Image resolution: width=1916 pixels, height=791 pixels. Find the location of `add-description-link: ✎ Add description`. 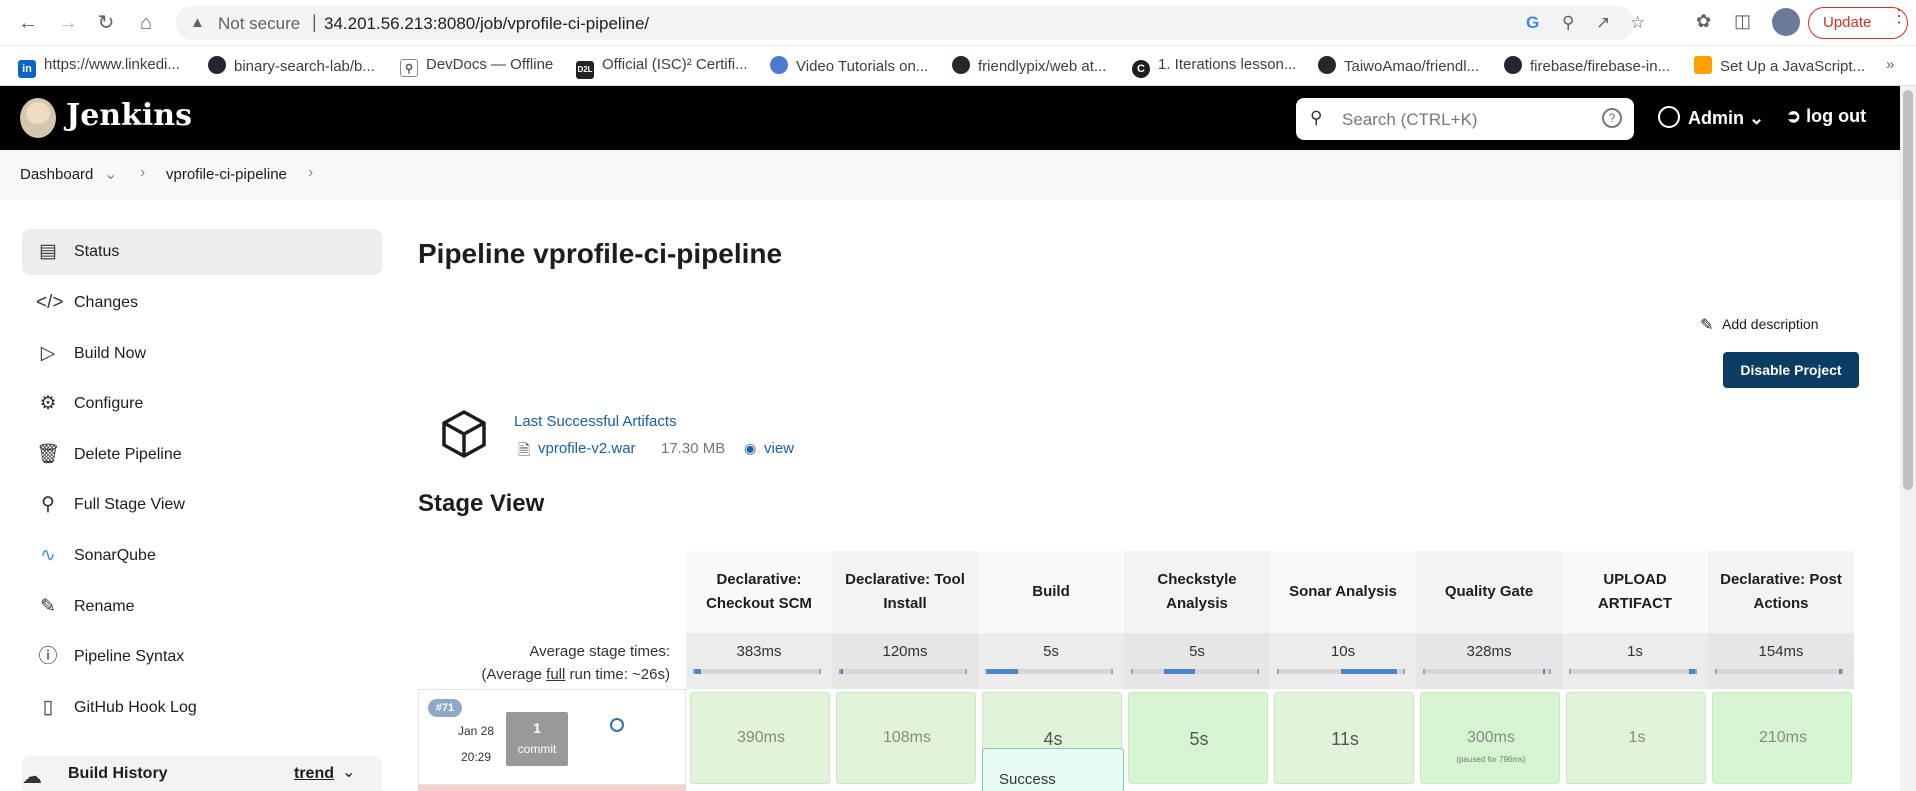

add-description-link: ✎ Add description is located at coordinates (1759, 325).